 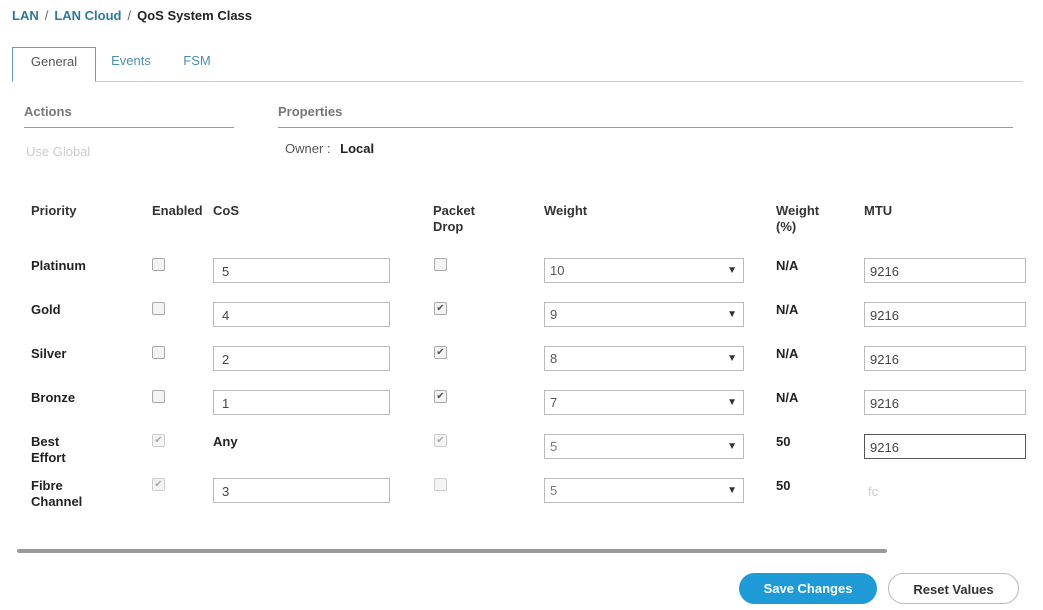 I want to click on header-cos: CoS, so click(x=226, y=210).